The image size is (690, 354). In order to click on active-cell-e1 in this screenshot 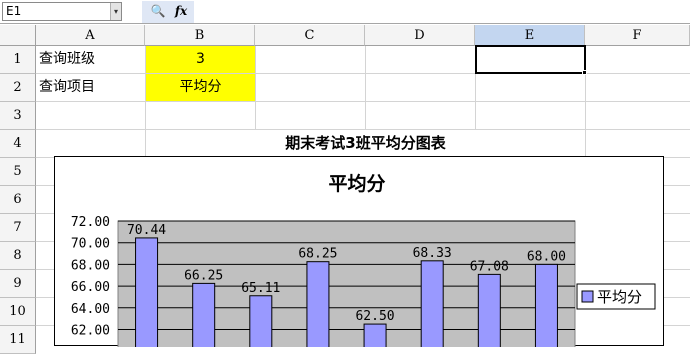, I will do `click(530, 59)`.